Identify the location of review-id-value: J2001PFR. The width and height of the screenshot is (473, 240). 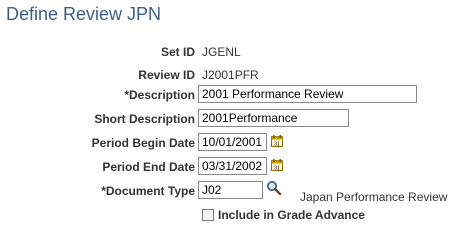
(230, 75).